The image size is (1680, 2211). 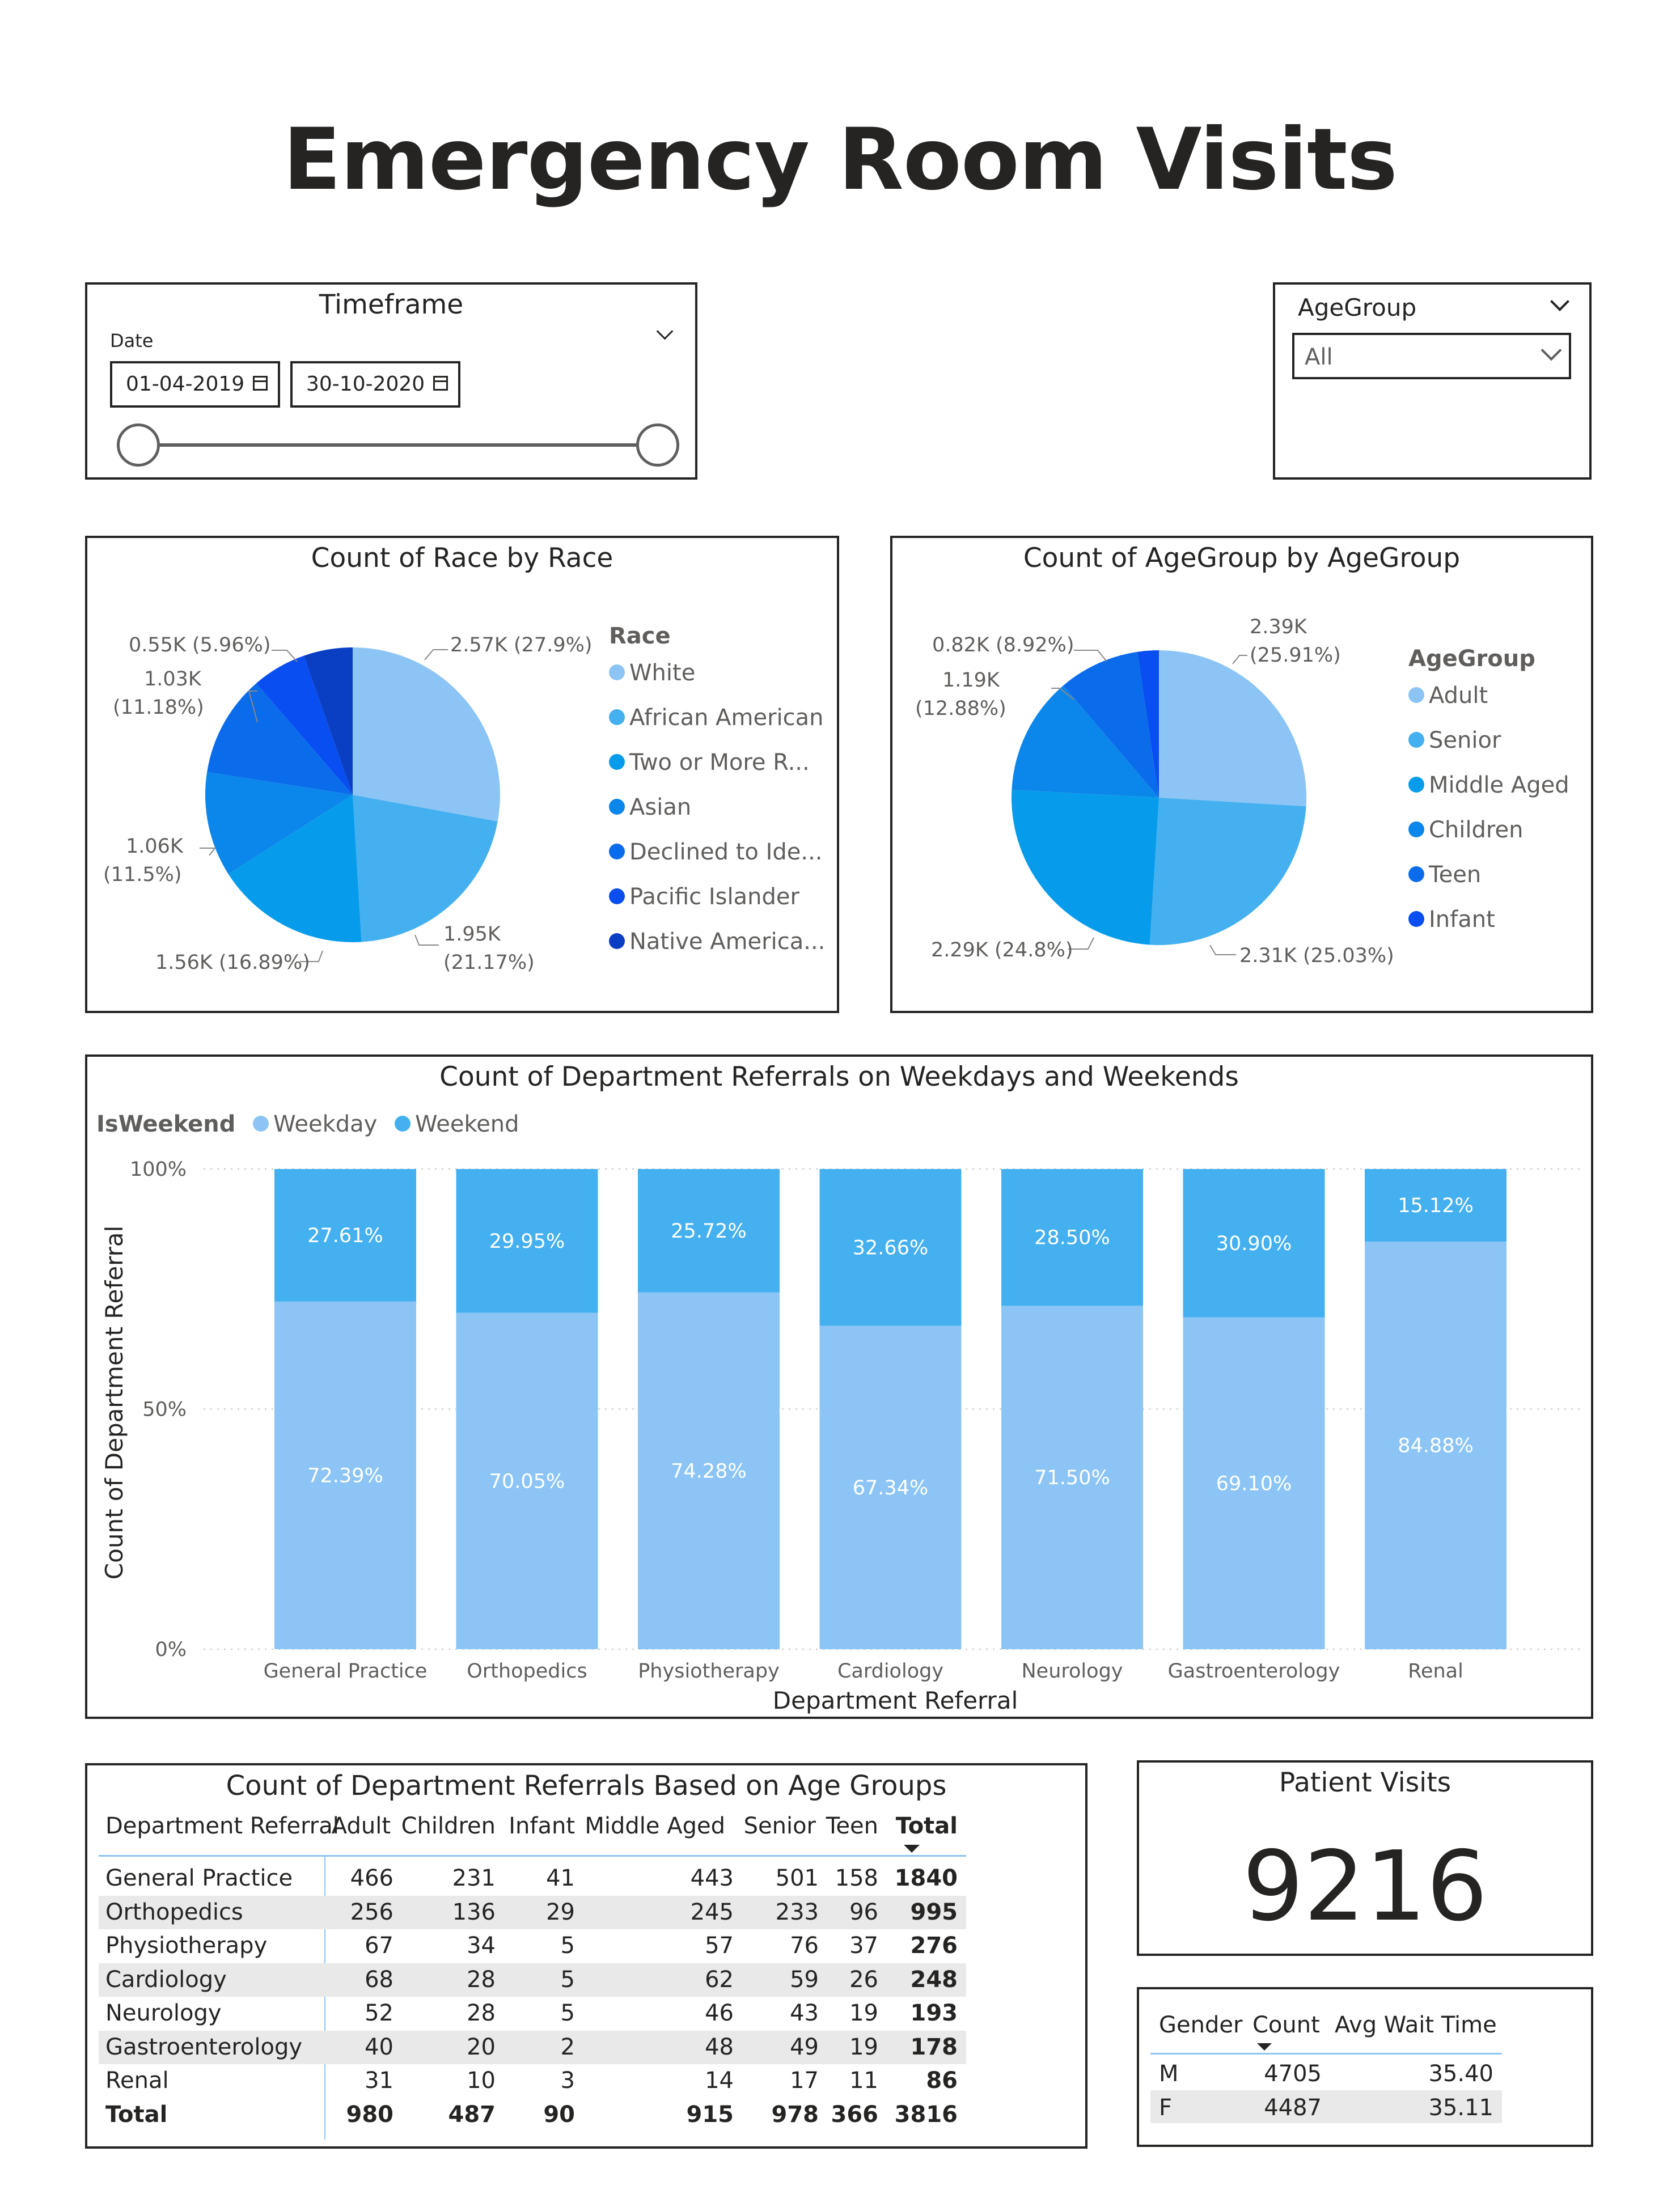 I want to click on pie-slice-middle-aged, so click(x=1085, y=868).